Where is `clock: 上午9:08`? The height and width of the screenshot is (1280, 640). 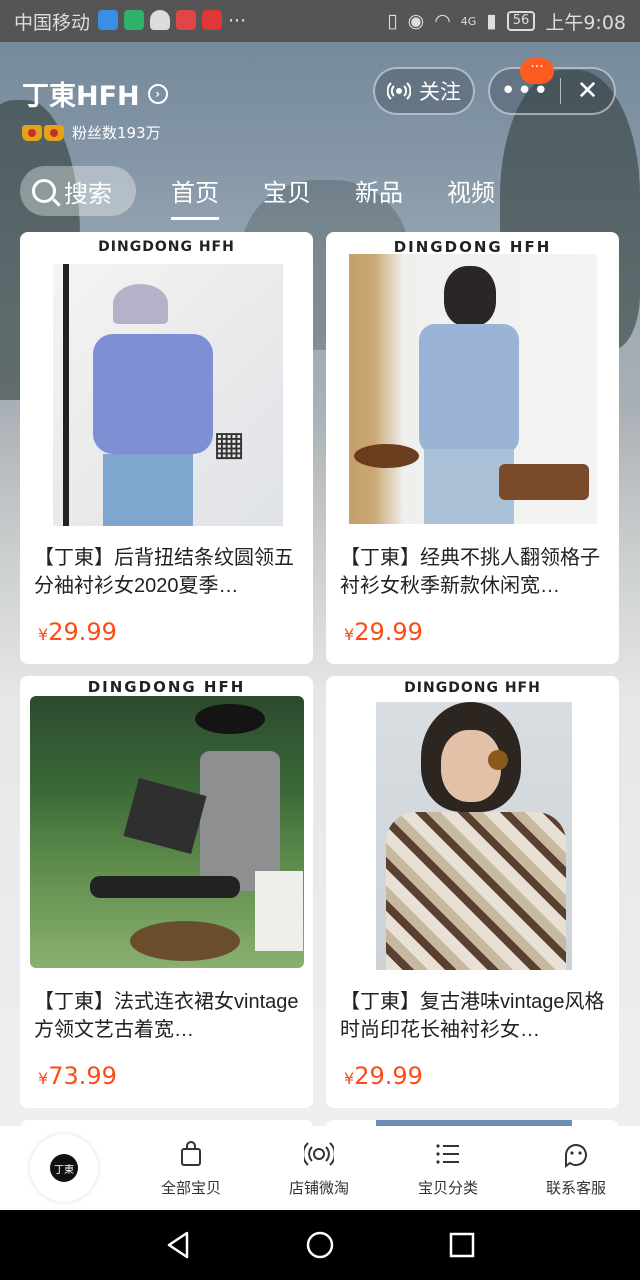 clock: 上午9:08 is located at coordinates (585, 22).